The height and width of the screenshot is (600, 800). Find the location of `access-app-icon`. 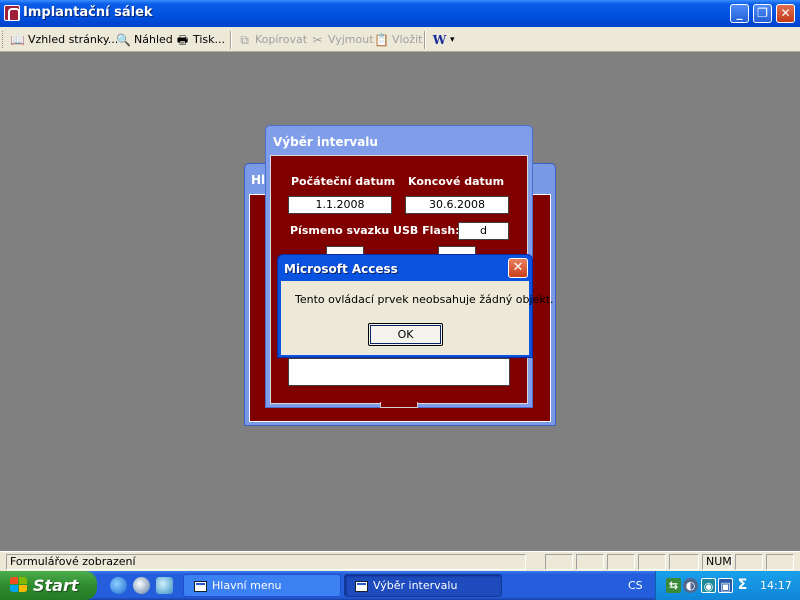

access-app-icon is located at coordinates (12, 13).